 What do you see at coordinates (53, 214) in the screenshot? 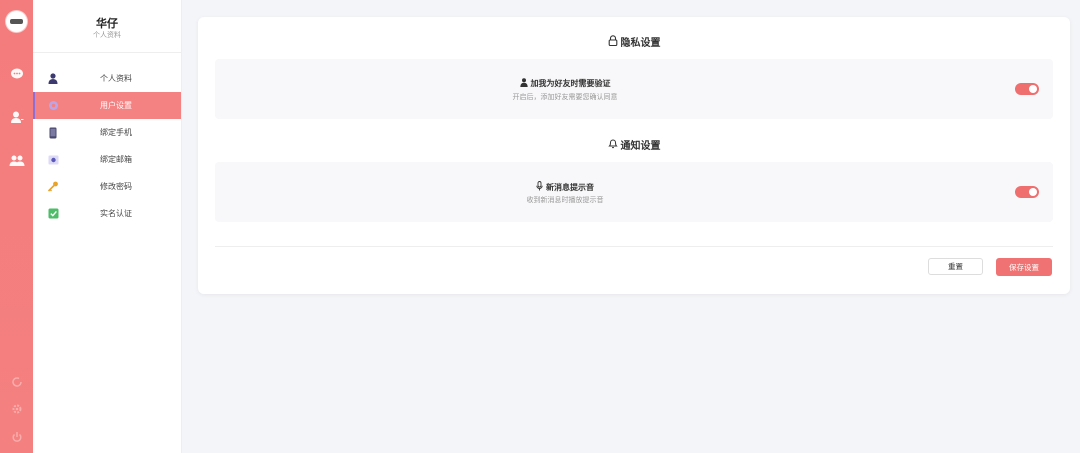
I see `check-icon` at bounding box center [53, 214].